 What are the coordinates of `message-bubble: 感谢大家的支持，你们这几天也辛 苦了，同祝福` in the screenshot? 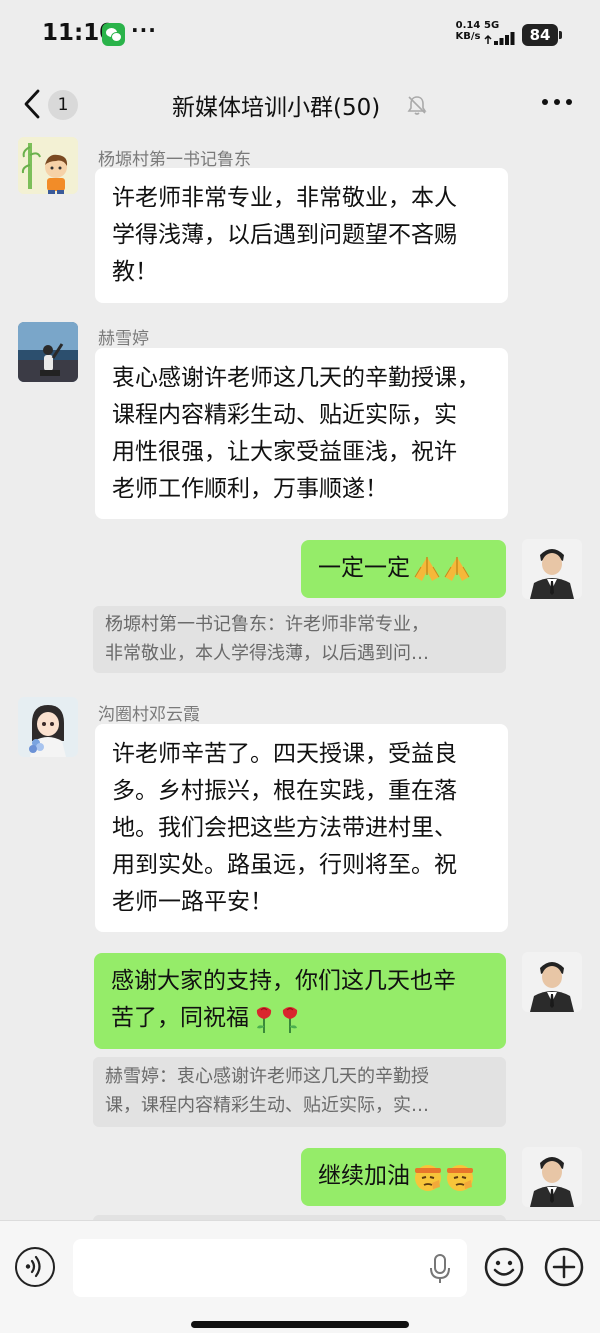 It's located at (300, 1001).